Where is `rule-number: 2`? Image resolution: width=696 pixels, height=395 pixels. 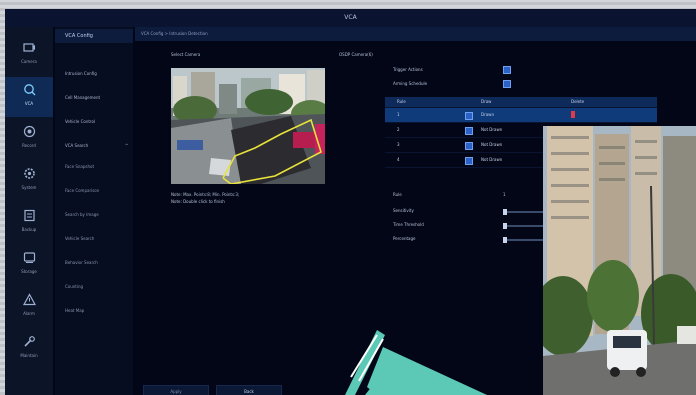 rule-number: 2 is located at coordinates (398, 129).